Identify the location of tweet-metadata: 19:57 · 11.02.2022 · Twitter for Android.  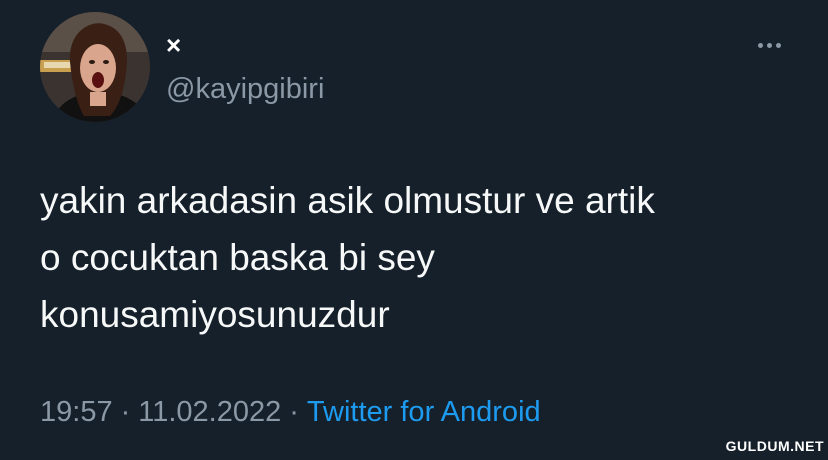
(290, 412).